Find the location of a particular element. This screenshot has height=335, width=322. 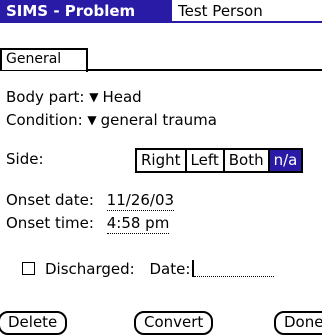

body-part-value: Head is located at coordinates (122, 97).